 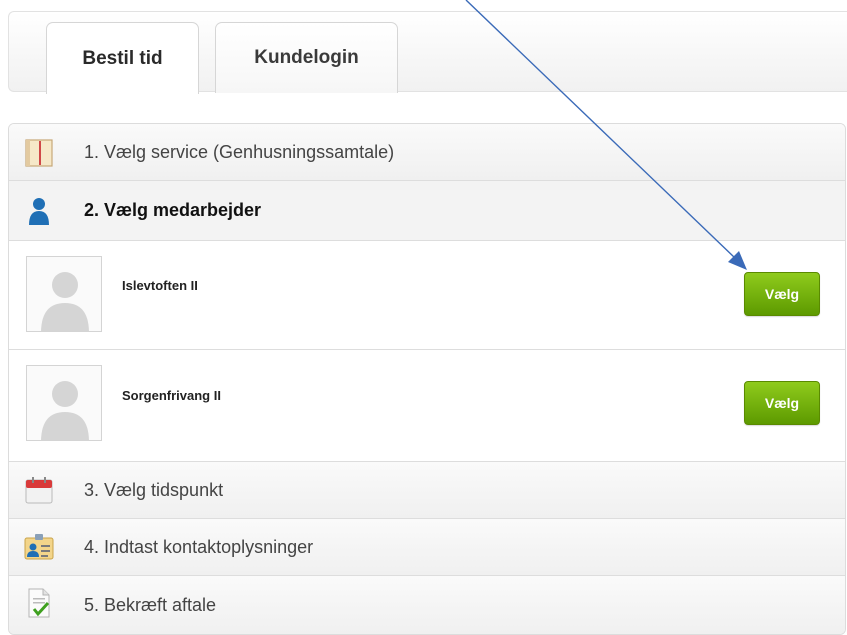 What do you see at coordinates (39, 490) in the screenshot?
I see `calendar-icon` at bounding box center [39, 490].